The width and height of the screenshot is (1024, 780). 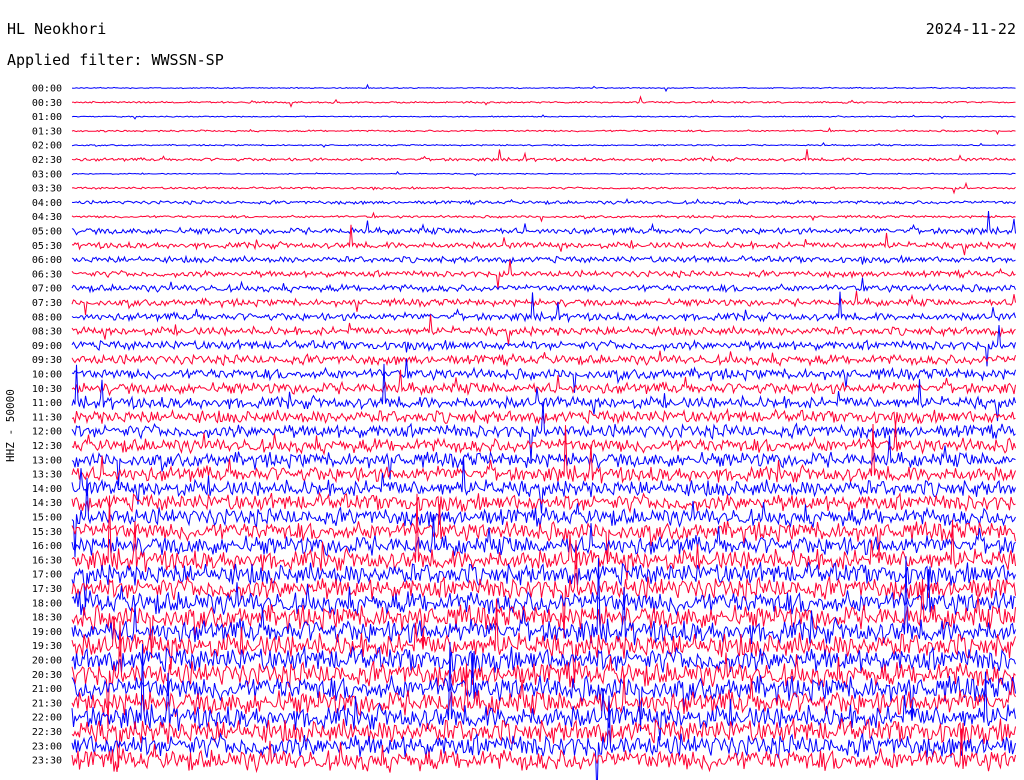 What do you see at coordinates (47, 489) in the screenshot?
I see `time-tick-label: 14:00` at bounding box center [47, 489].